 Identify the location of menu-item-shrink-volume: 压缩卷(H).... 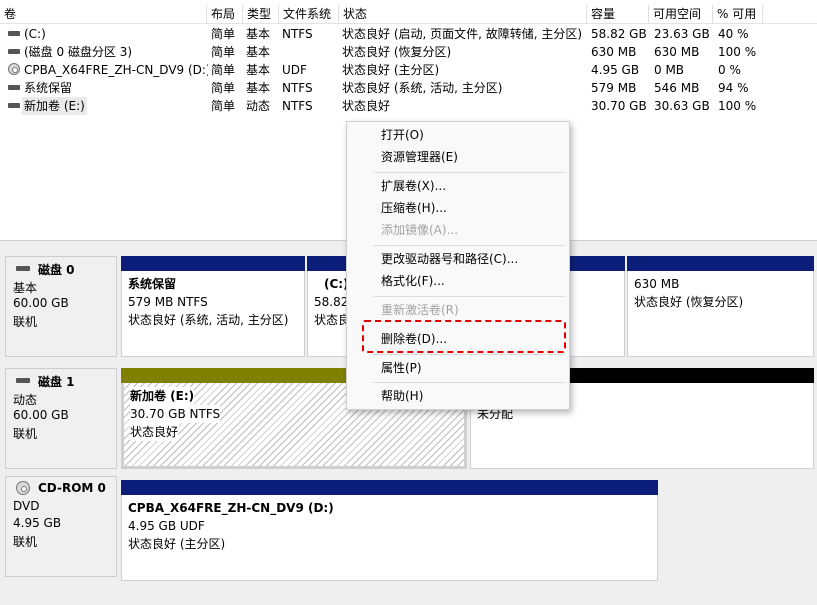
(414, 208).